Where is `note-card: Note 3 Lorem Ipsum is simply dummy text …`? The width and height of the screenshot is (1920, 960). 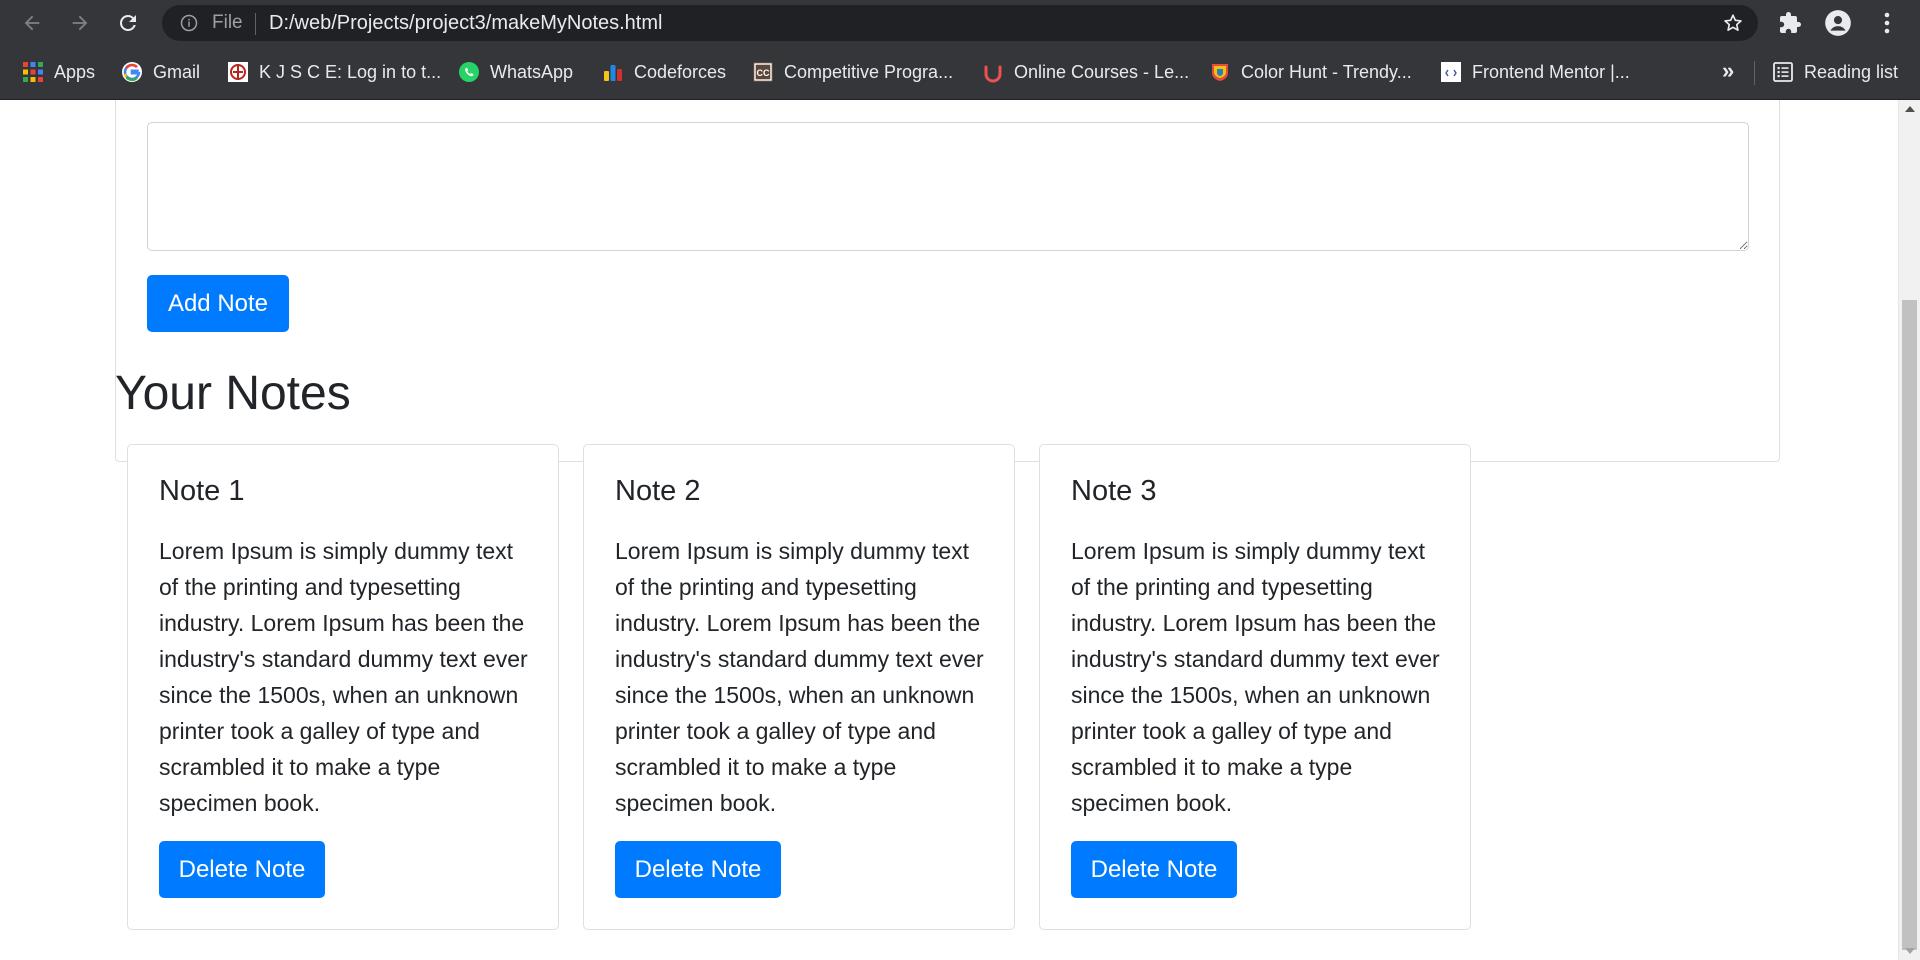 note-card: Note 3 Lorem Ipsum is simply dummy text … is located at coordinates (1255, 687).